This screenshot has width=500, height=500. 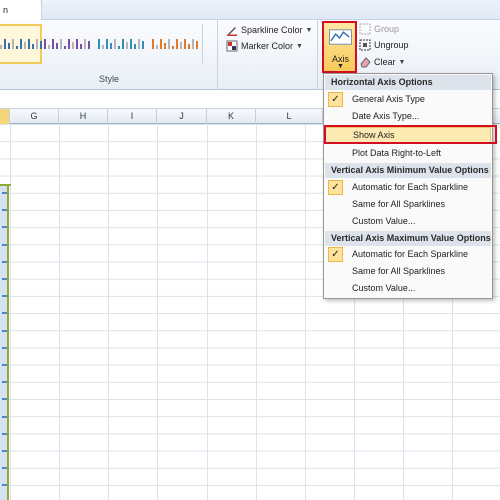 I want to click on sparkline-color-button: Sparkline Color ▼, so click(x=269, y=30).